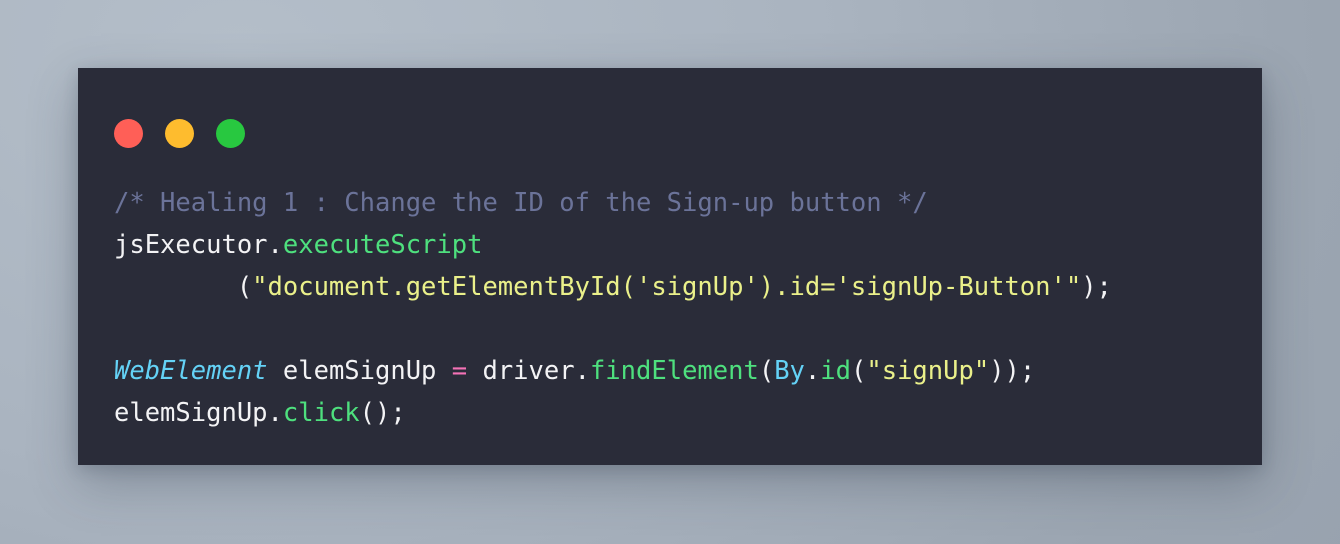 This screenshot has height=544, width=1340. I want to click on maximize-button, so click(230, 133).